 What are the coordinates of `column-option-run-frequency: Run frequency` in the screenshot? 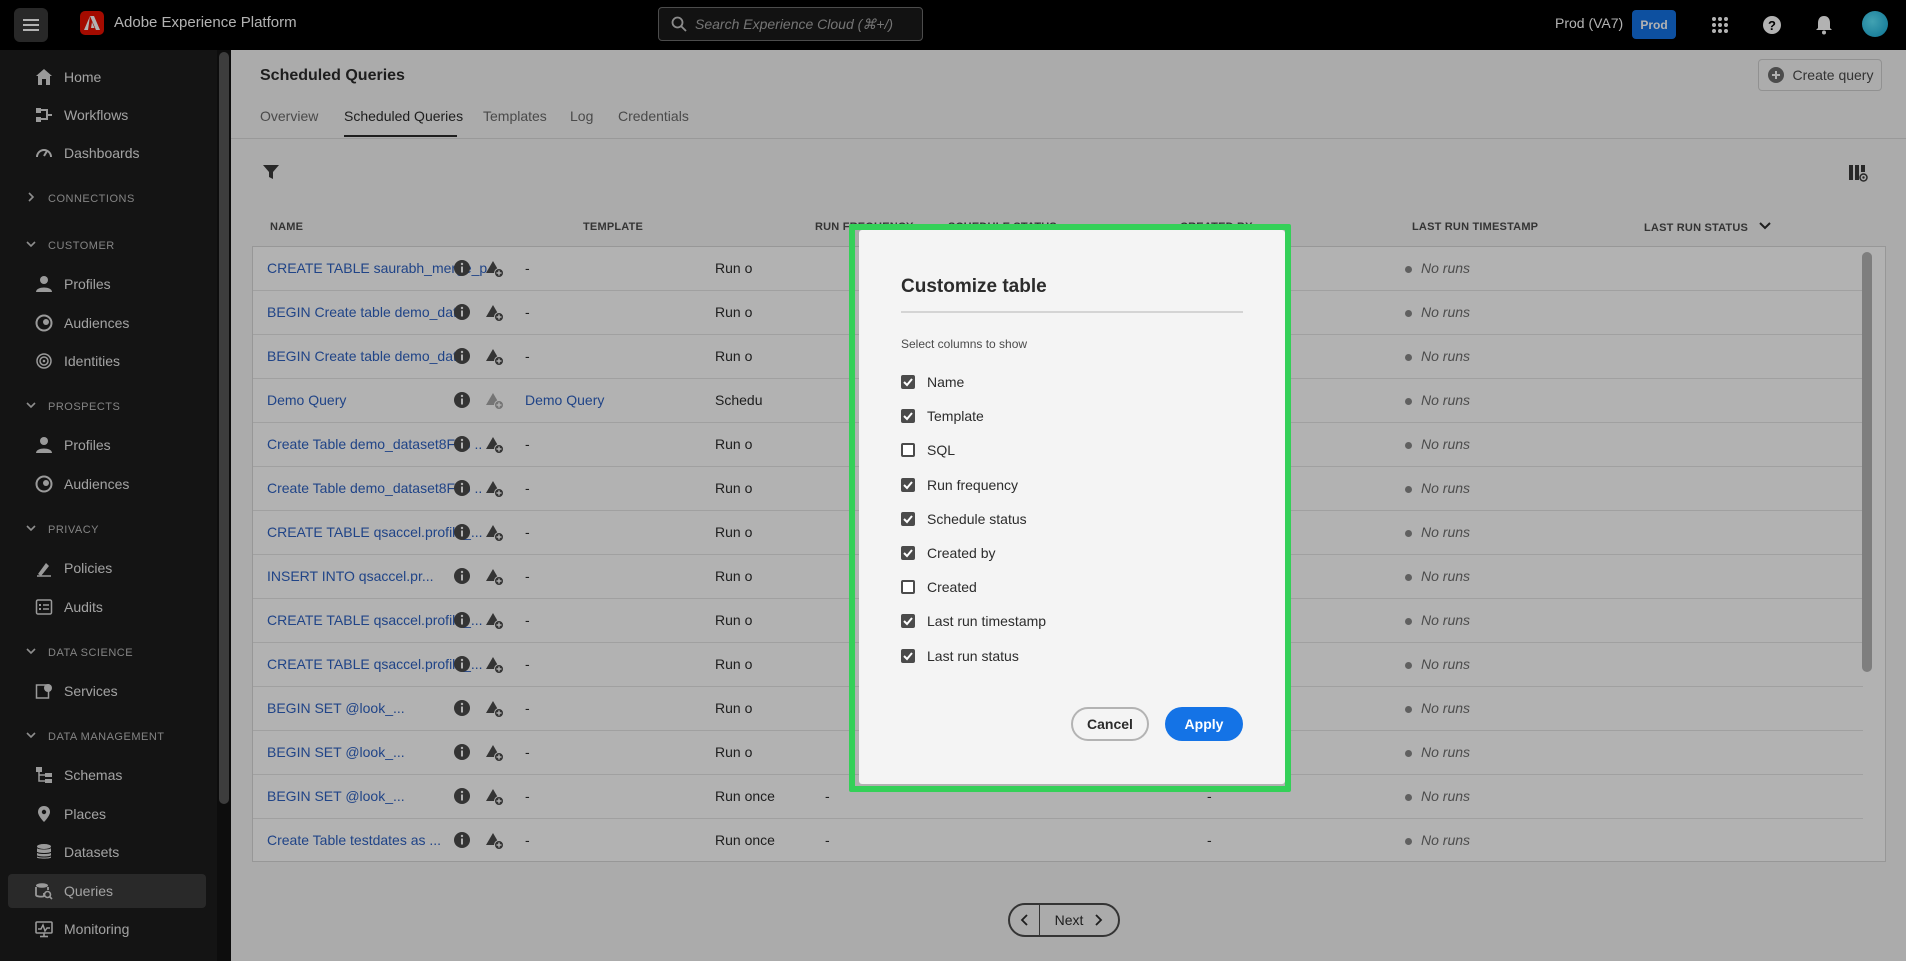 It's located at (959, 485).